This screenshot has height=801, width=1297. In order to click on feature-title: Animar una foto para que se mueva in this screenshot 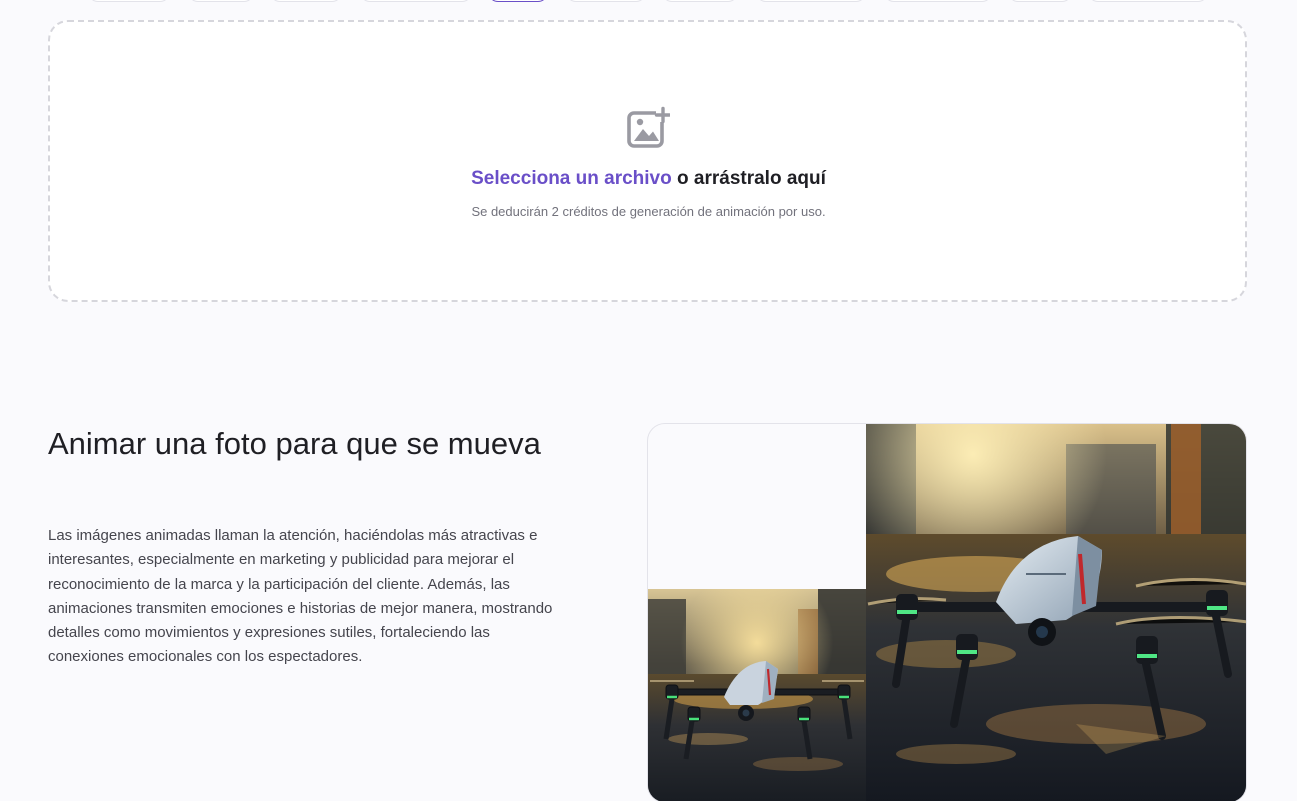, I will do `click(294, 443)`.